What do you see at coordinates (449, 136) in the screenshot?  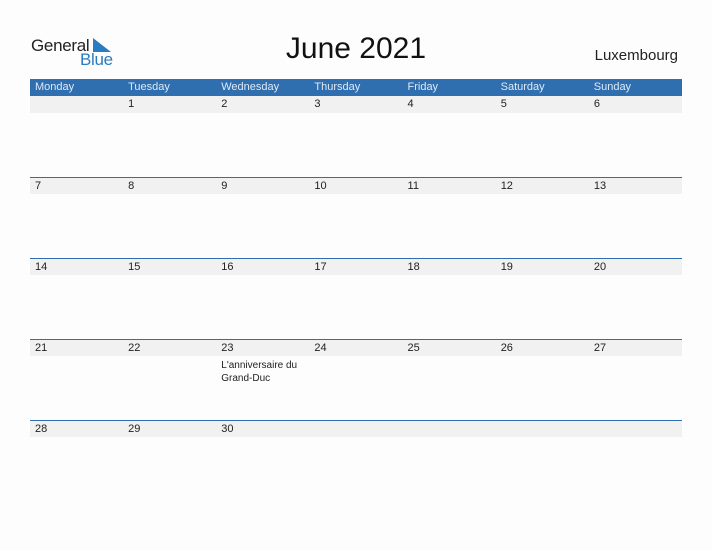 I see `day-cell: 4` at bounding box center [449, 136].